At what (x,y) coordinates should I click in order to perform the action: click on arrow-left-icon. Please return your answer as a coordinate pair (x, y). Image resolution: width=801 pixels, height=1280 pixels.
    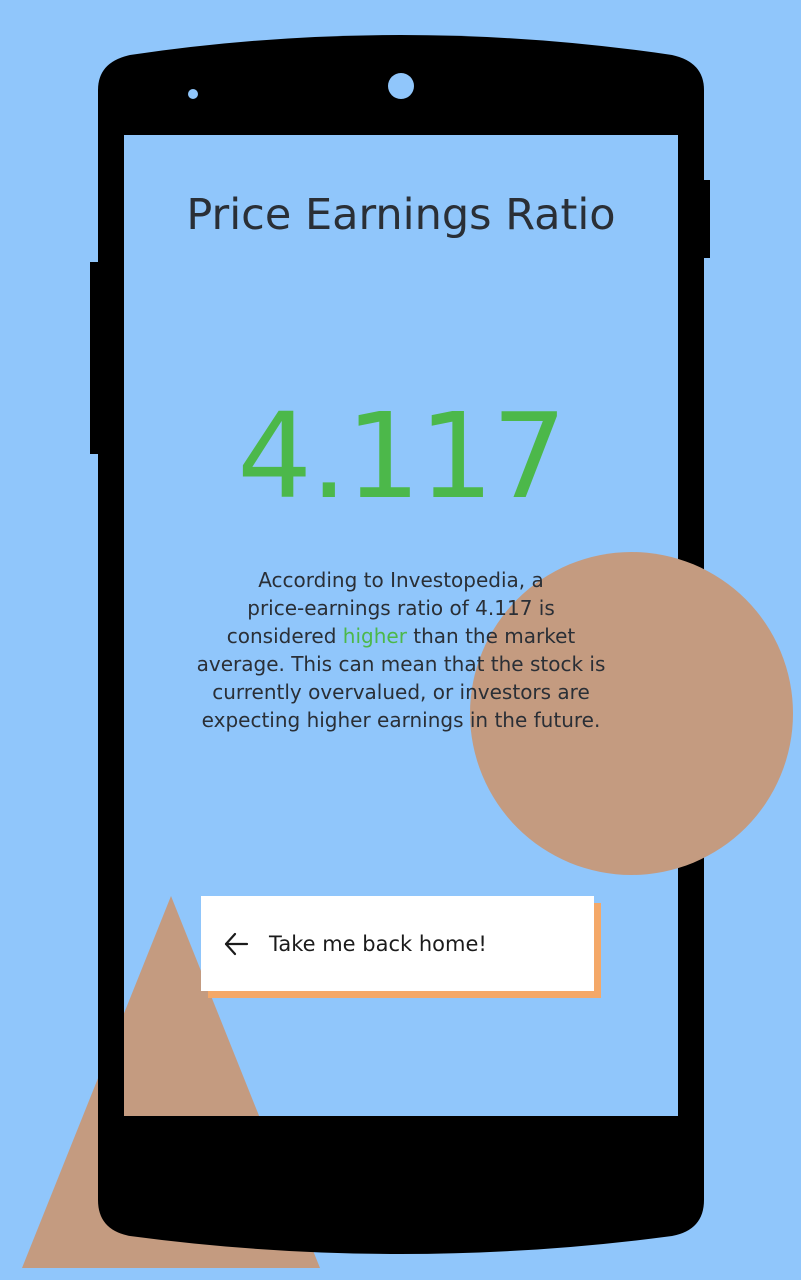
    Looking at the image, I should click on (236, 943).